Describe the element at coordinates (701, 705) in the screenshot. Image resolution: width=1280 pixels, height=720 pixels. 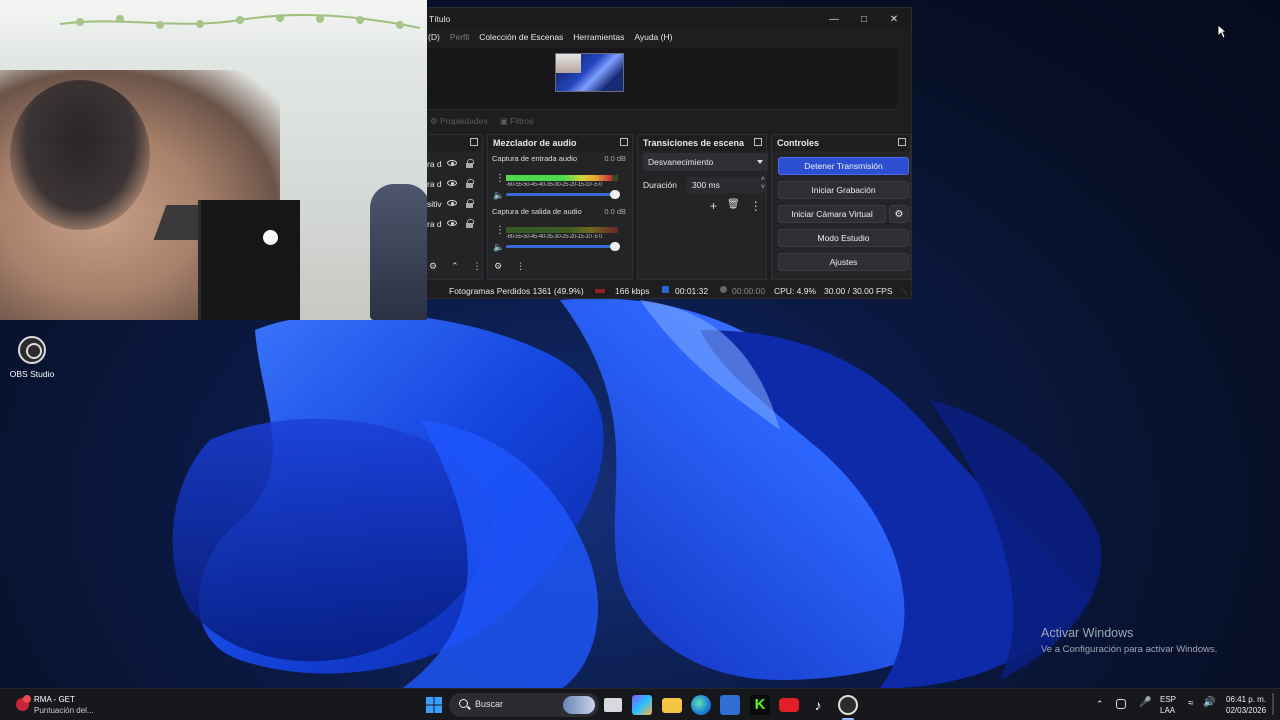
I see `edge-icon` at that location.